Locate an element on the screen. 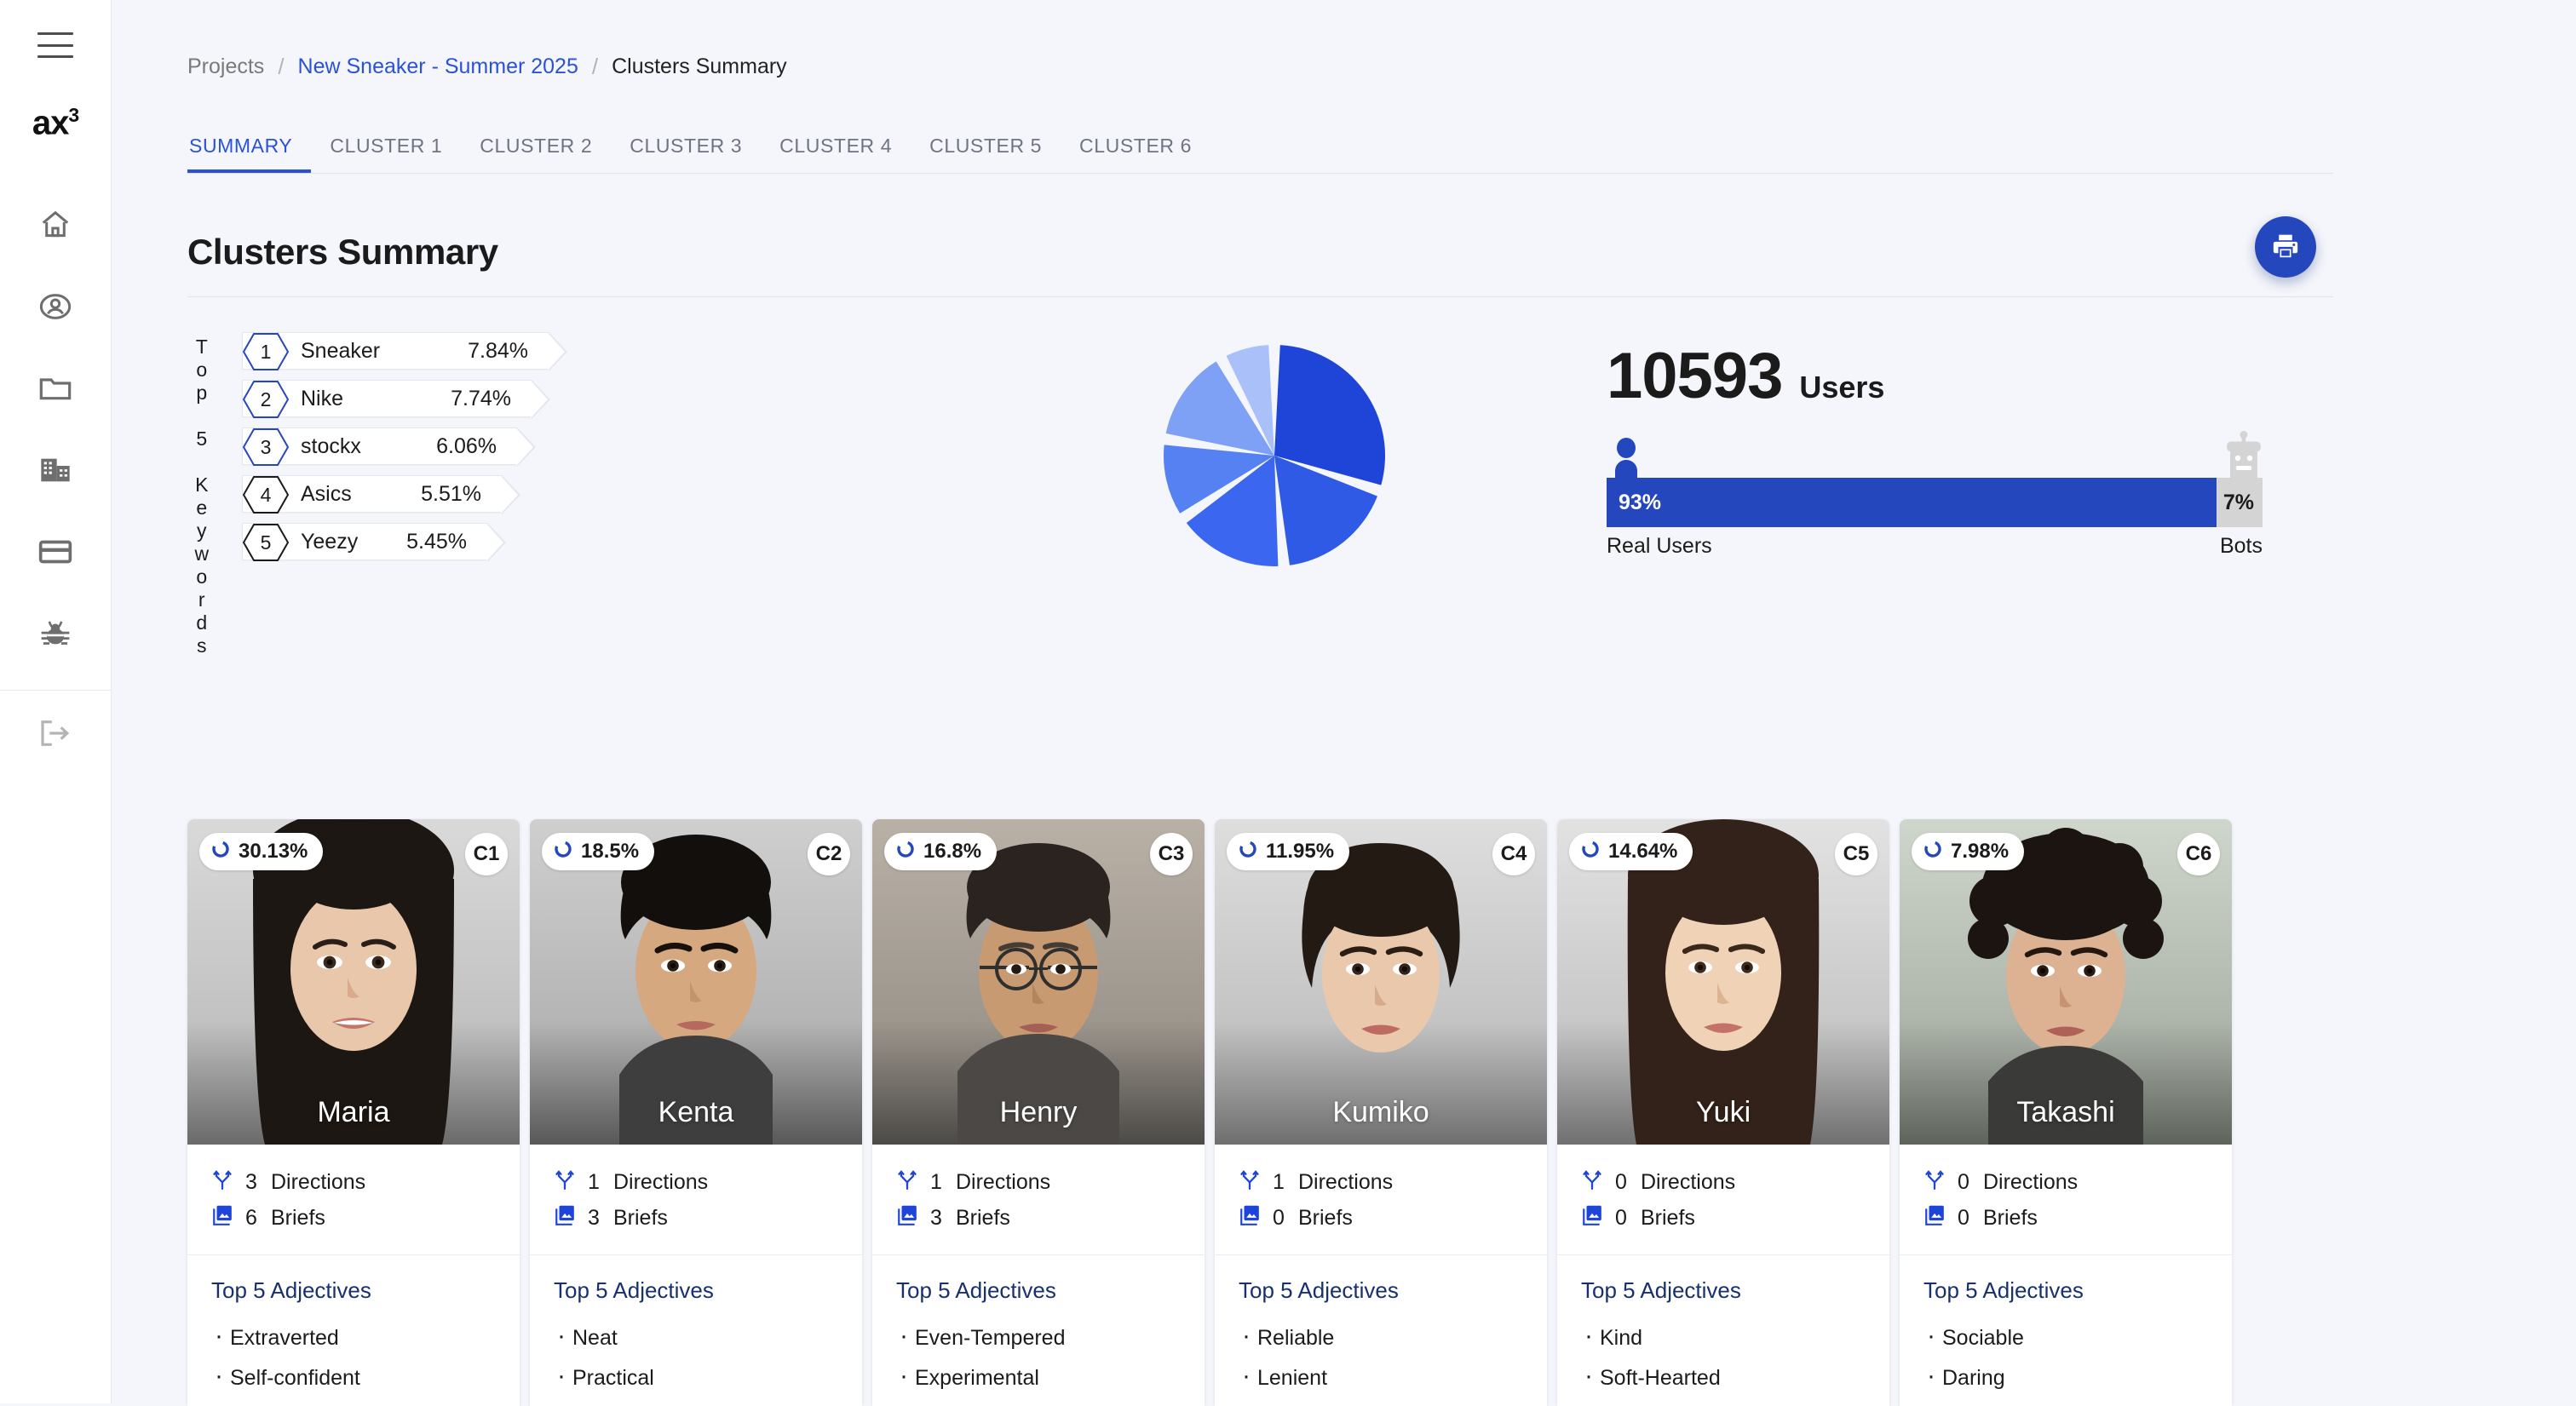  keyword-row: 3 stockx 6.06% is located at coordinates (538, 447).